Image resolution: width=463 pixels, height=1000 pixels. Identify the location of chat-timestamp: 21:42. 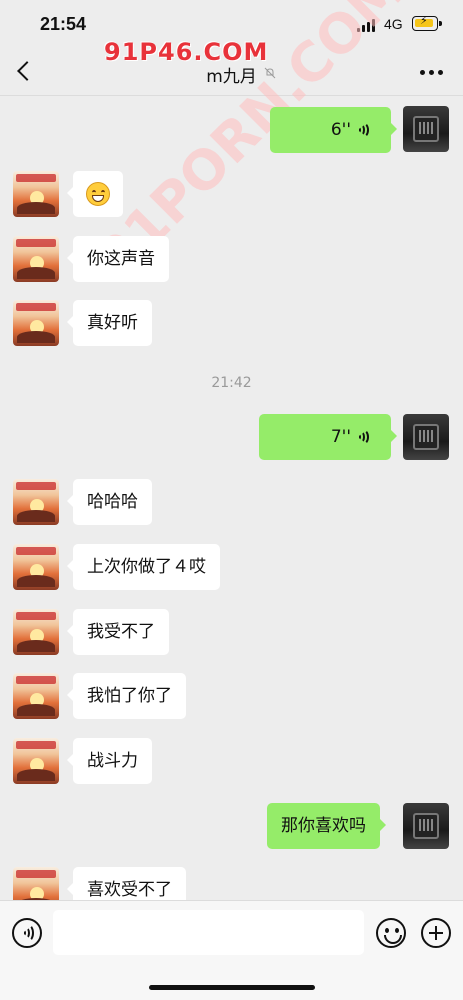
(231, 383).